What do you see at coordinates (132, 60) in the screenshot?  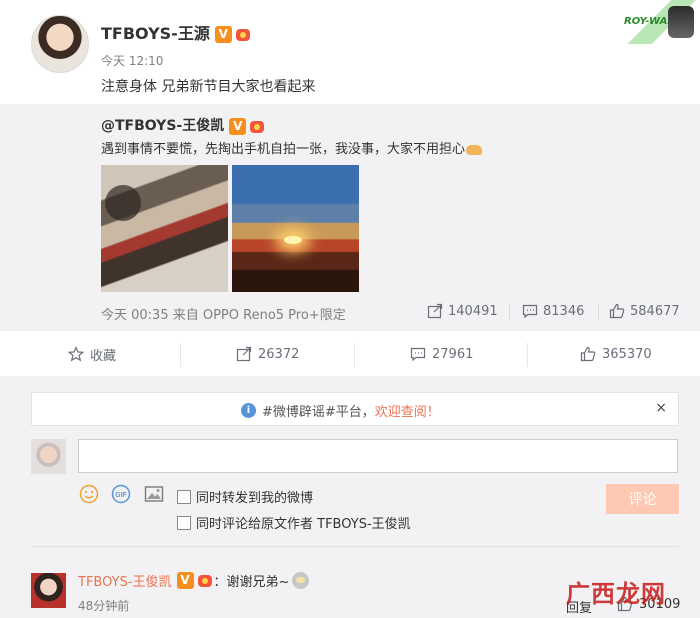 I see `post-time: 今天 12:10` at bounding box center [132, 60].